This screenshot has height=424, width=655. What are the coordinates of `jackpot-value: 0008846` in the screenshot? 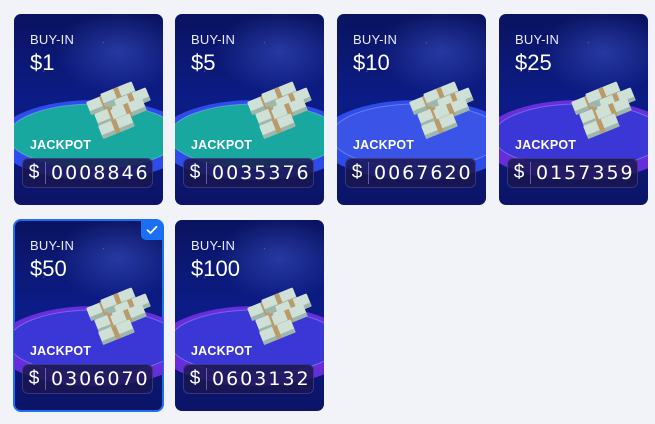 It's located at (100, 173).